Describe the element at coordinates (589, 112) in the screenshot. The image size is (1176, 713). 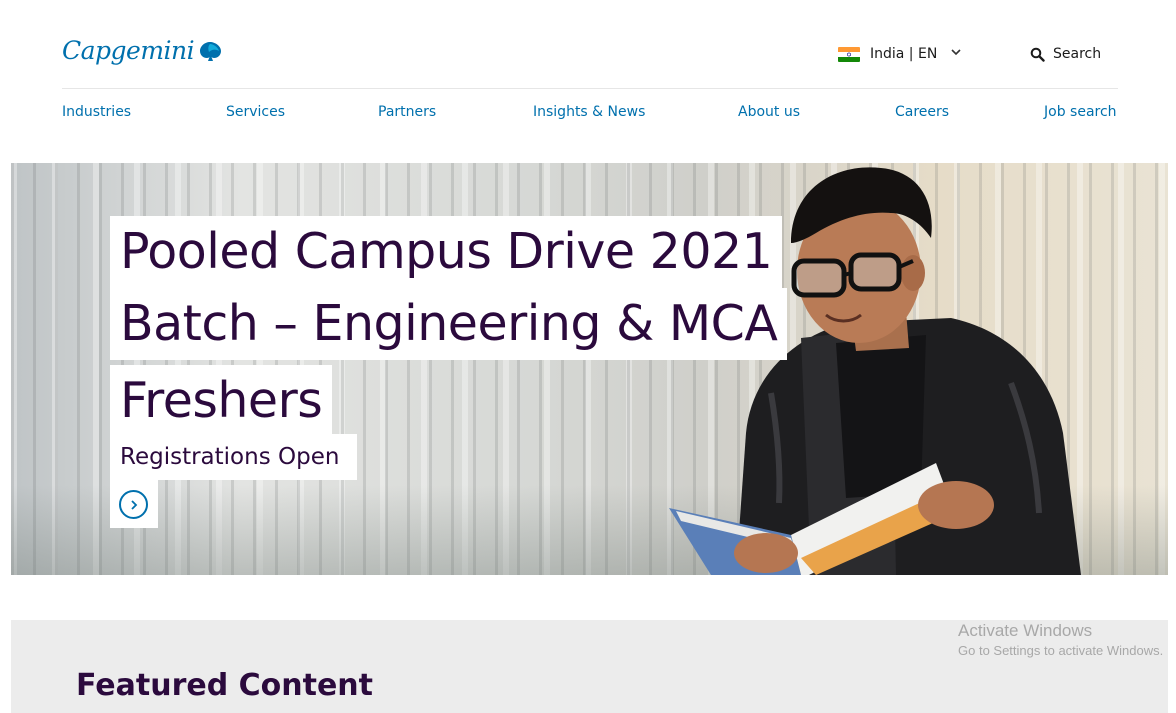
I see `nav-item-insights-news: Insights & News` at that location.